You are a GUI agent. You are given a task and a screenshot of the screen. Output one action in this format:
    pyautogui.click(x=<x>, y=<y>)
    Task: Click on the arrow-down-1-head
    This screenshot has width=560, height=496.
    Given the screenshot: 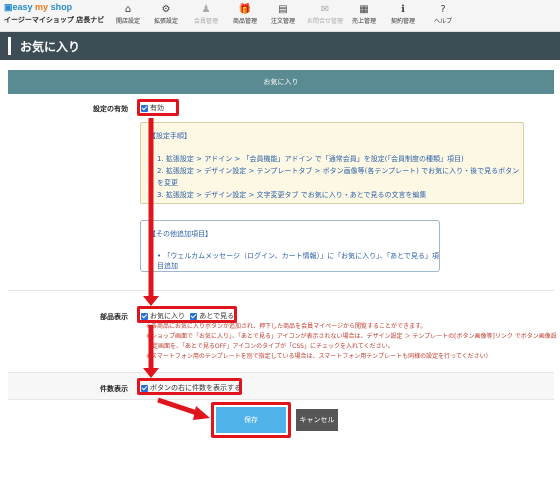 What is the action you would take?
    pyautogui.click(x=151, y=301)
    